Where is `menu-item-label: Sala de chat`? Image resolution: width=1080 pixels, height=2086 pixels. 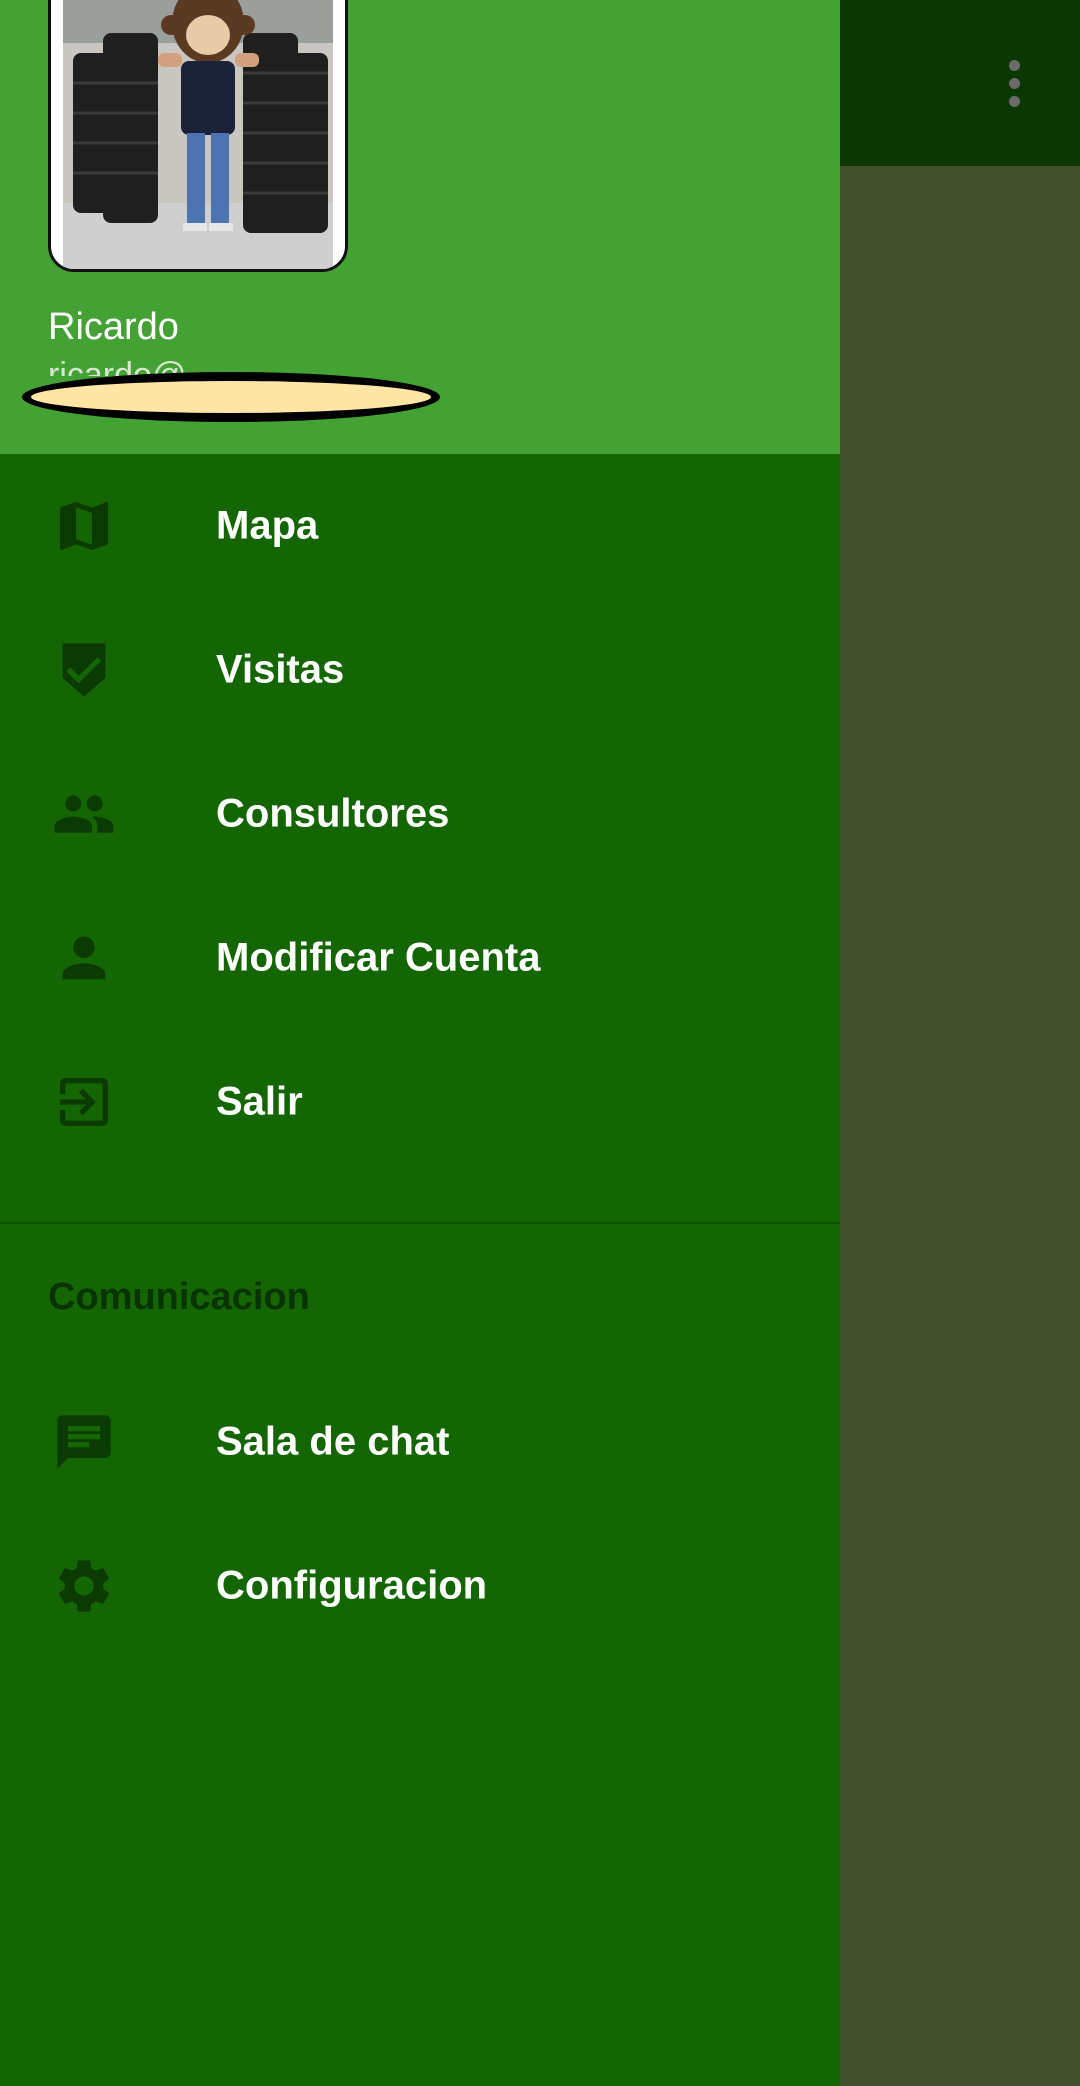 menu-item-label: Sala de chat is located at coordinates (333, 1441).